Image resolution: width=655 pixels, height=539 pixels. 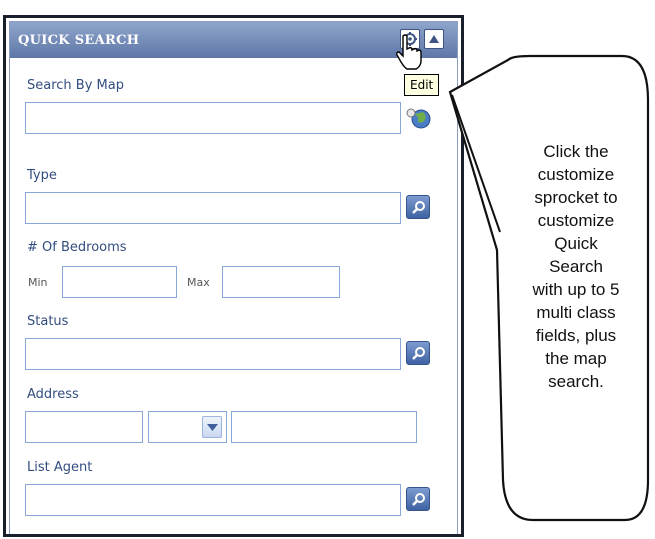 What do you see at coordinates (576, 381) in the screenshot?
I see `callout-line: search.` at bounding box center [576, 381].